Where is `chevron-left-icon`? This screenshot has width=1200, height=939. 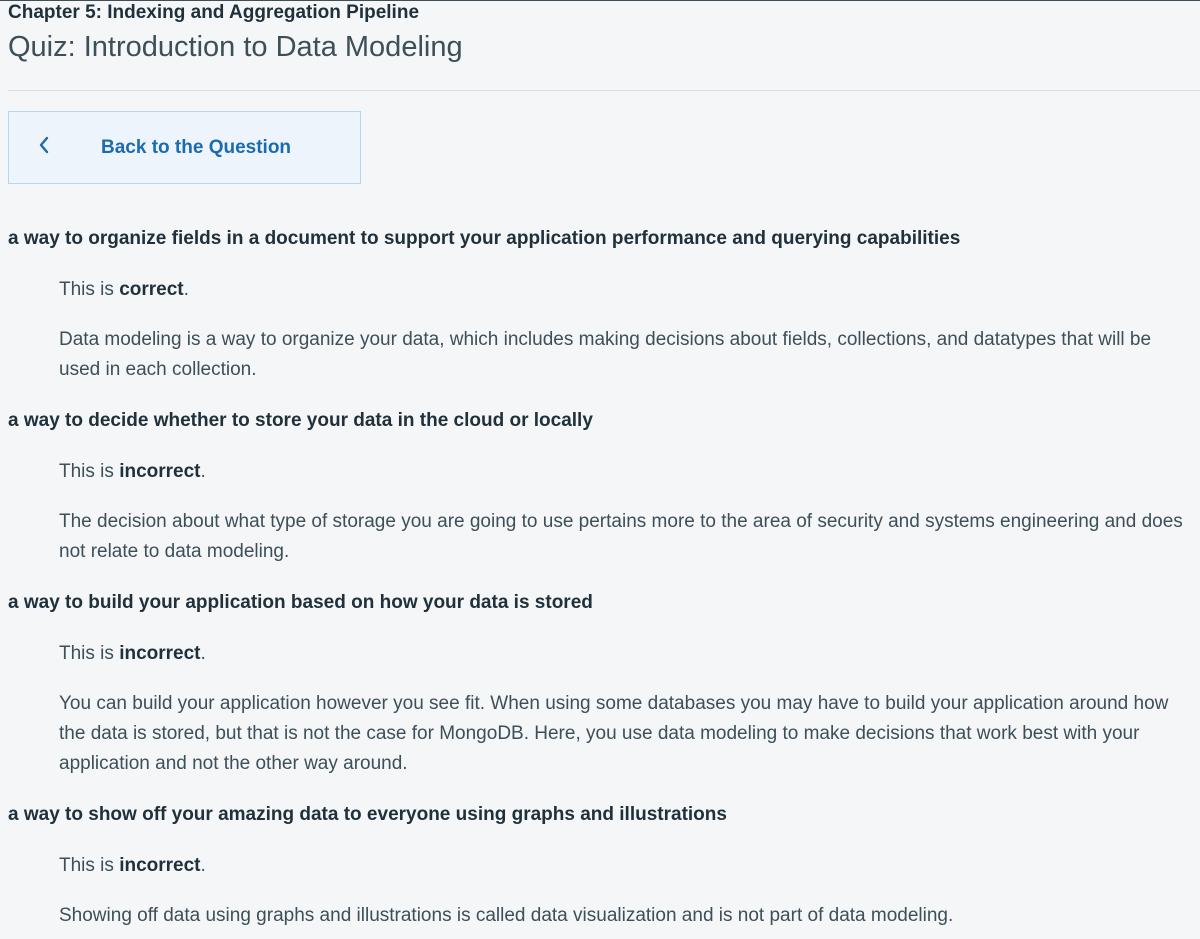 chevron-left-icon is located at coordinates (44, 145).